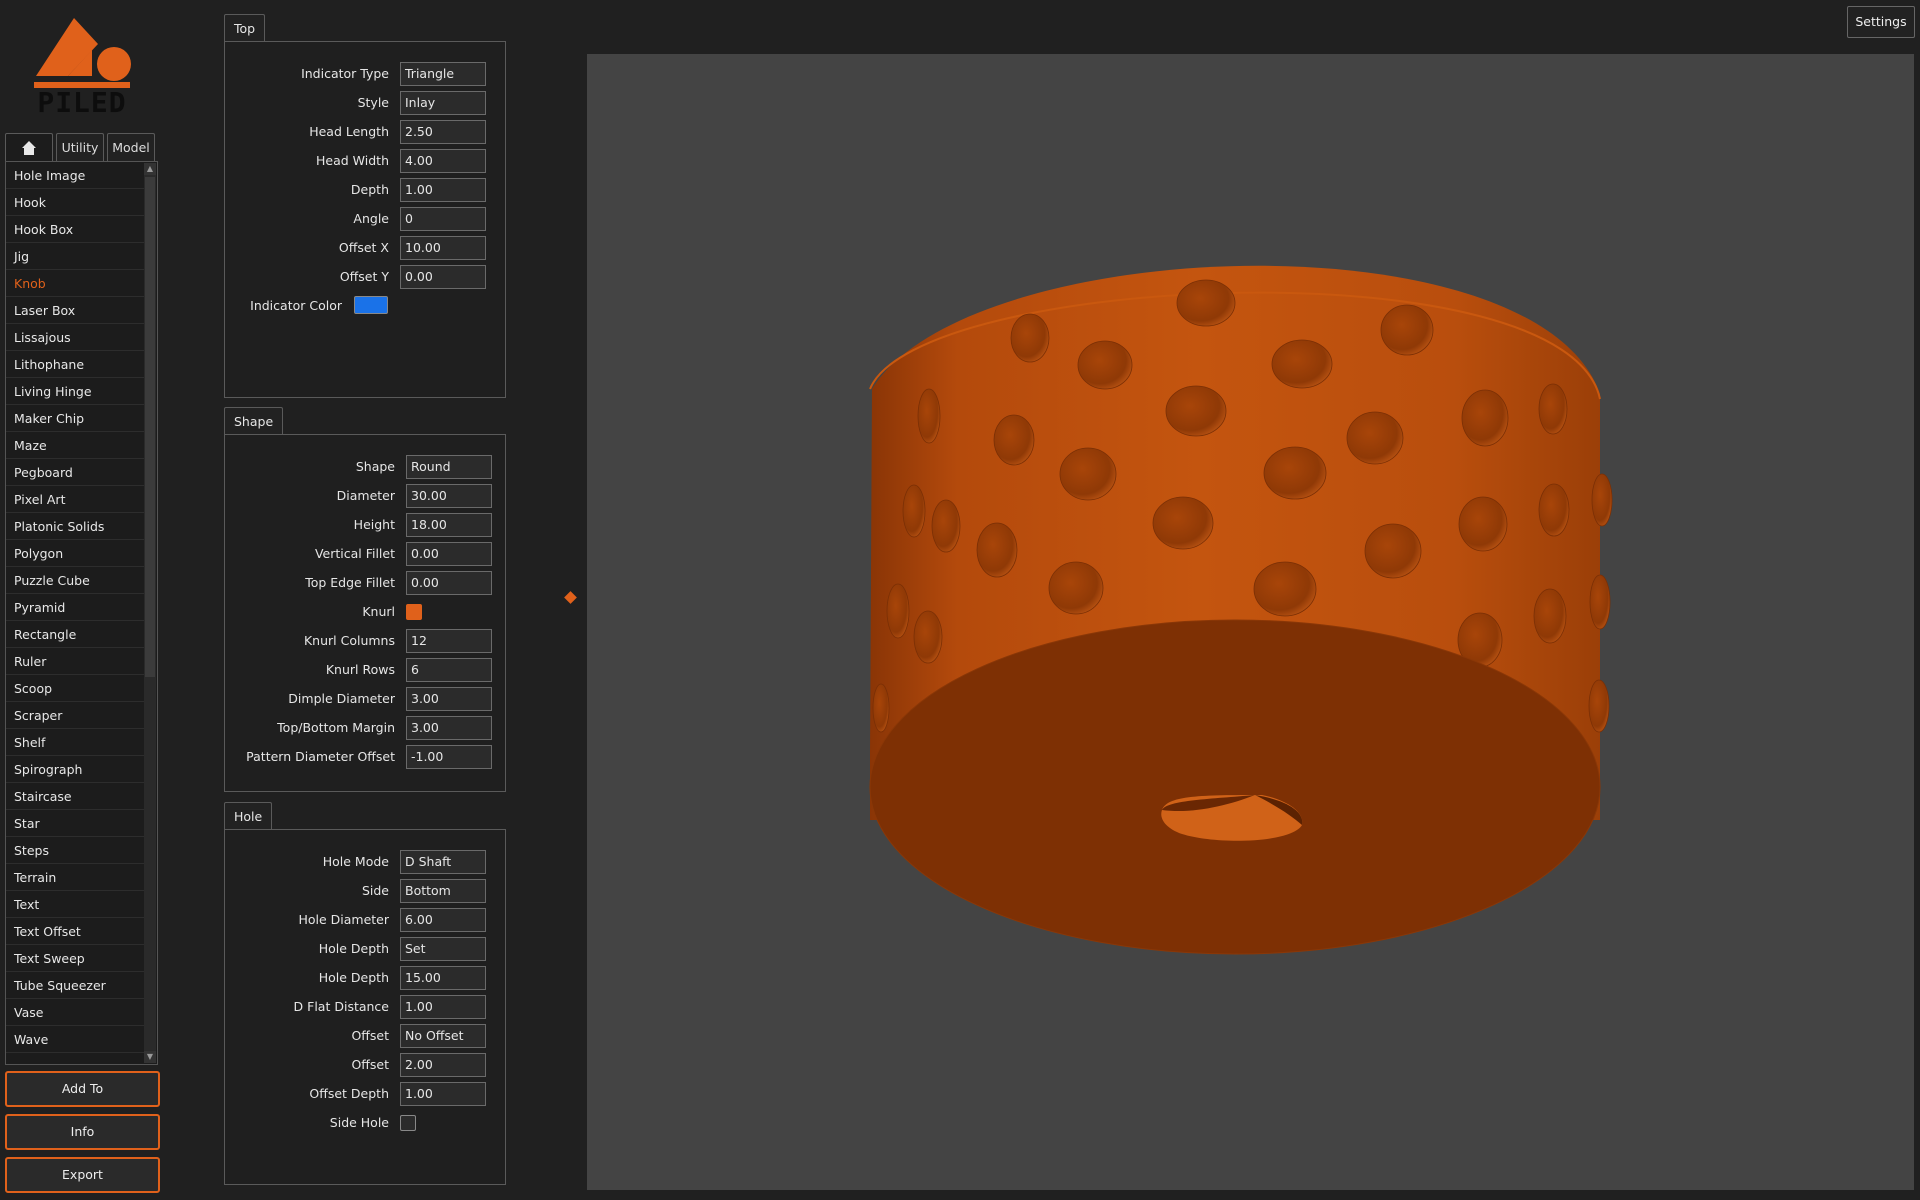  I want to click on top-field-7-field: 0.00, so click(443, 277).